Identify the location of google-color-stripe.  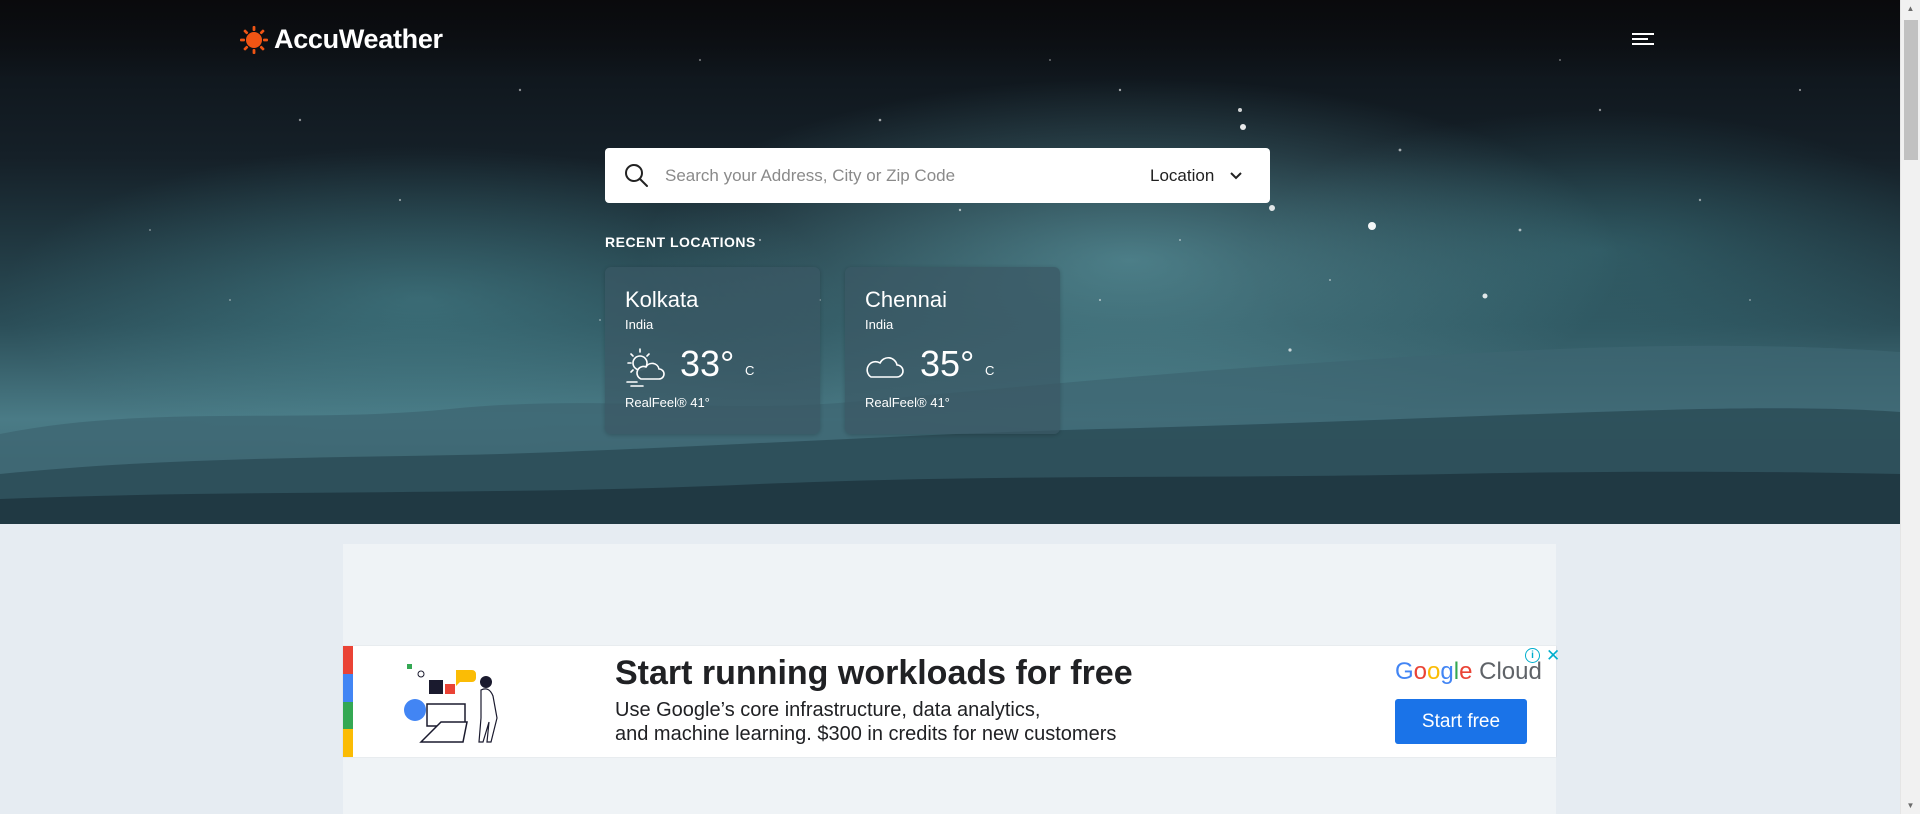
(348, 701).